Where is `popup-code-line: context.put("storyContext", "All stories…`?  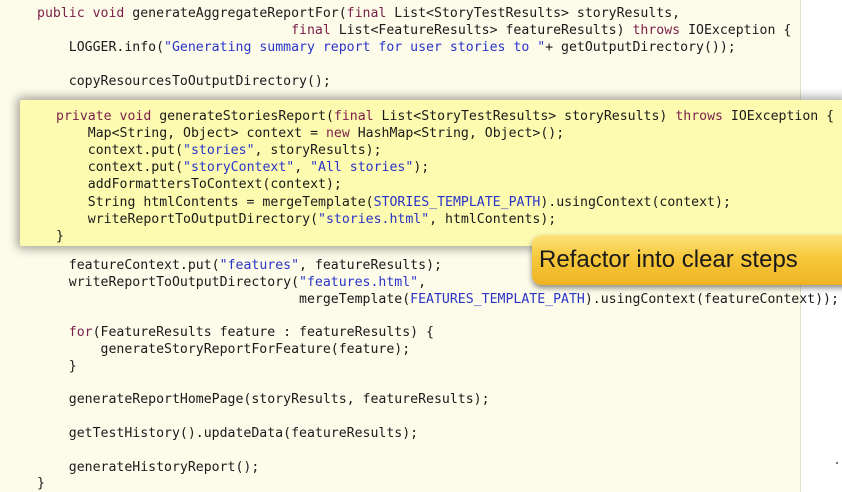
popup-code-line: context.put("storyContext", "All stories… is located at coordinates (242, 167).